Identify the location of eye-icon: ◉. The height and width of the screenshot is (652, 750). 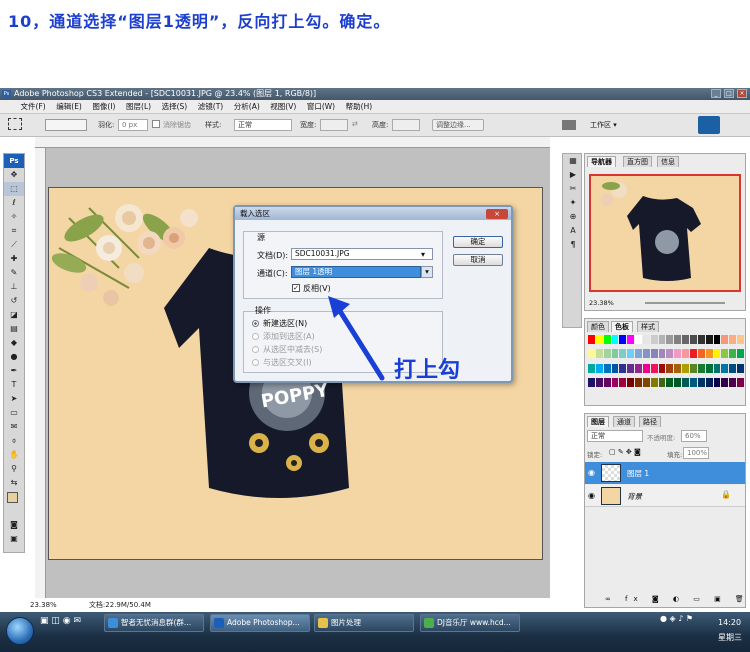
(591, 472).